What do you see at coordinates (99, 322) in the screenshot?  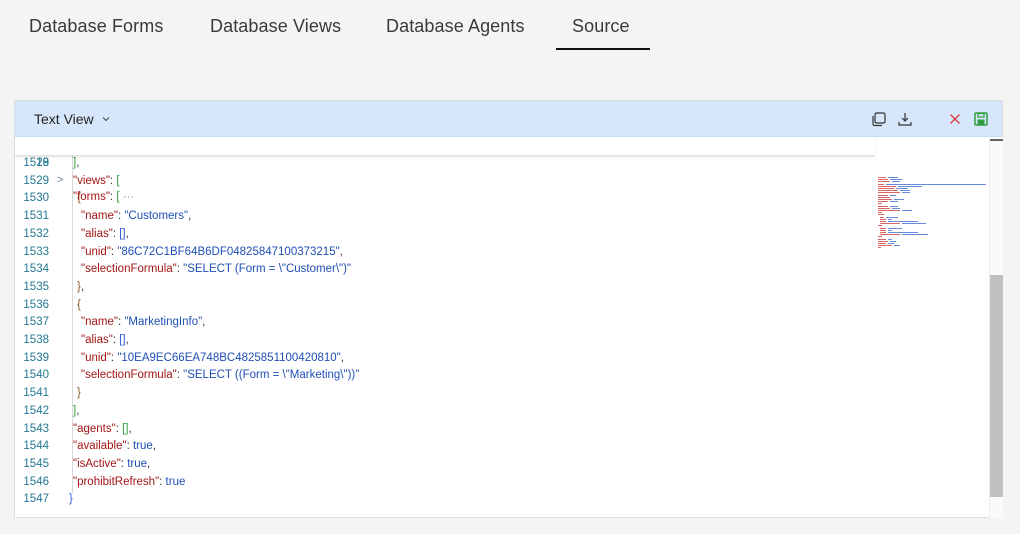 I see `json-key: "name"` at bounding box center [99, 322].